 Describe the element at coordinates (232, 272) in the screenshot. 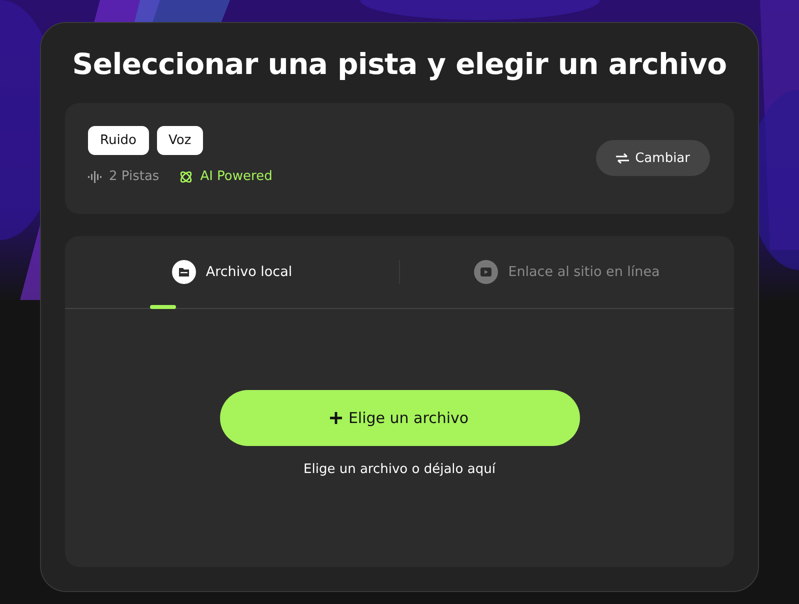

I see `source-tab: Archivo local` at that location.